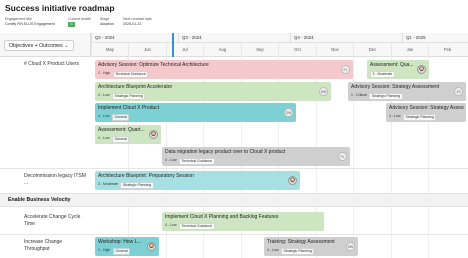 Image resolution: width=468 pixels, height=258 pixels. I want to click on chevron-down-icon: ⌄, so click(66, 46).